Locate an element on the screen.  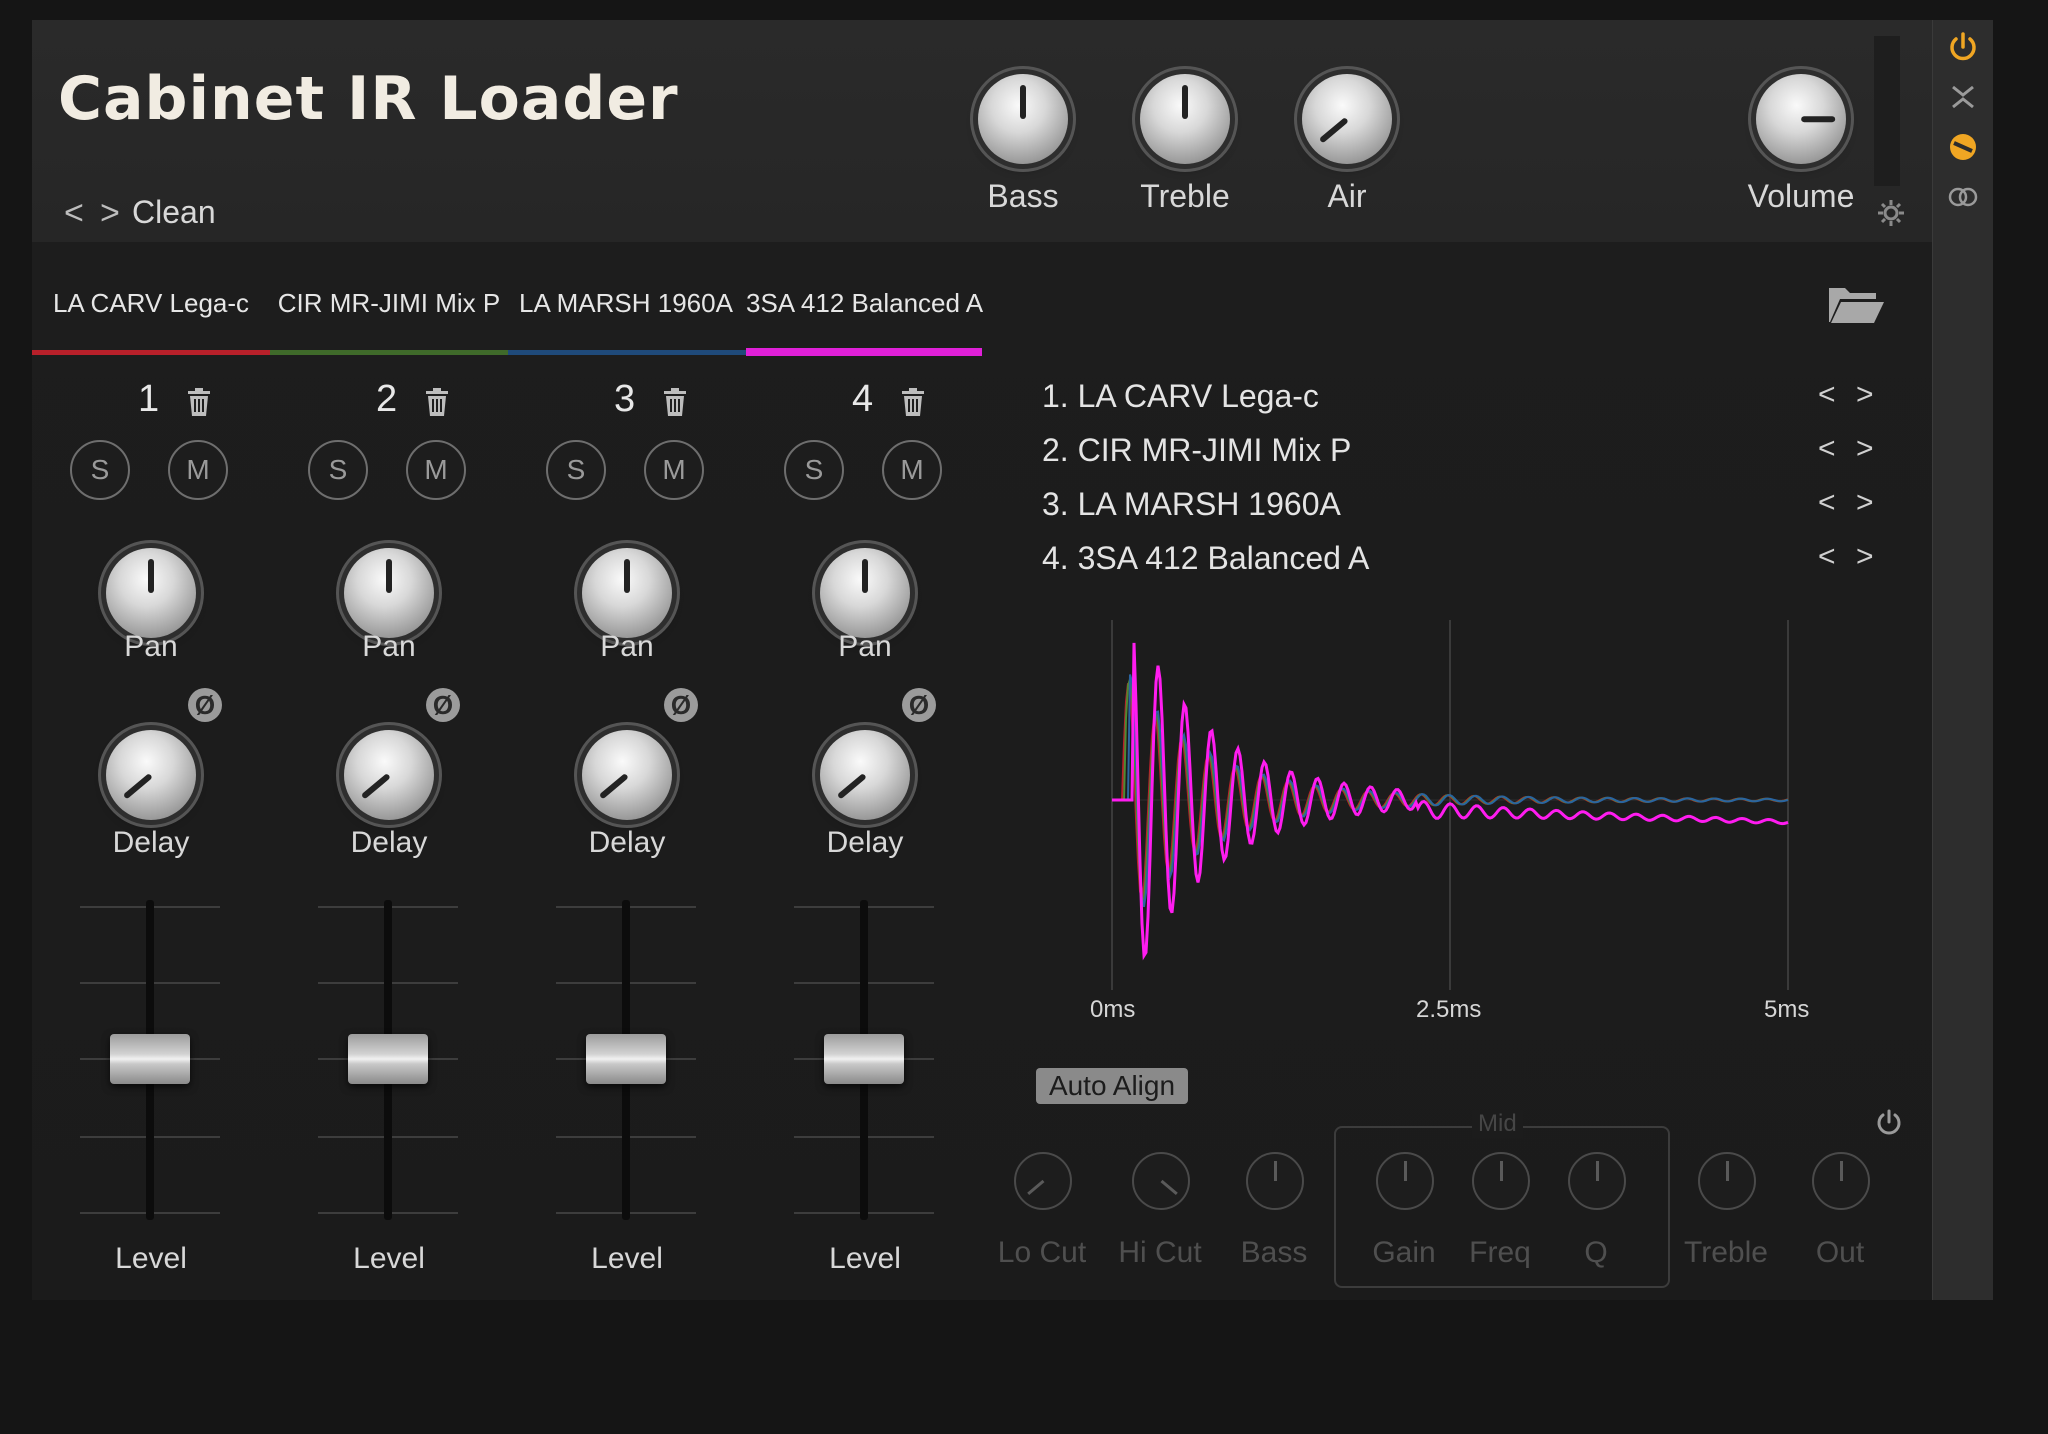
channel-1-pan-knob is located at coordinates (151, 593).